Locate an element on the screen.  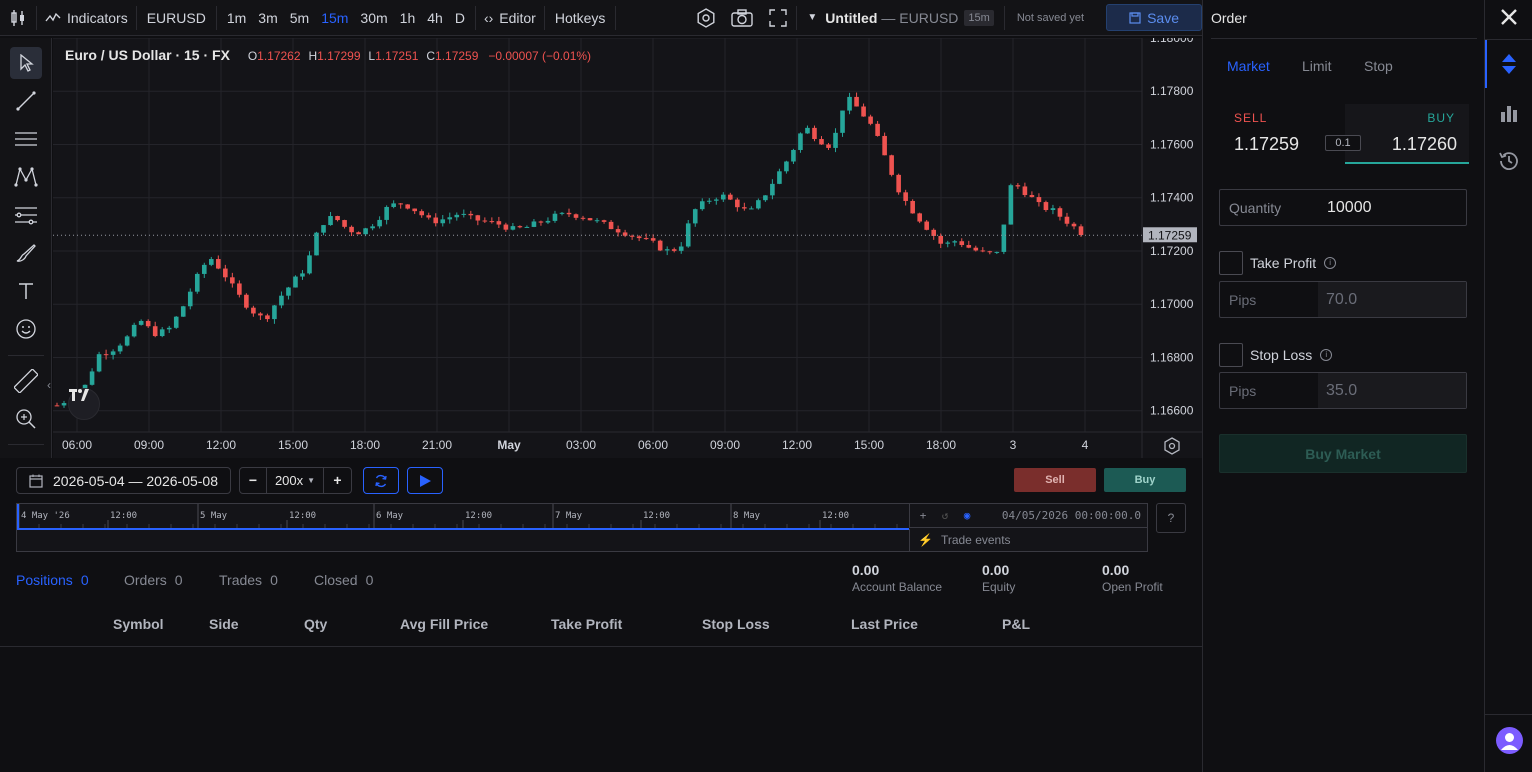
date-range-picker: 2026-05-04 — 2026-05-08 is located at coordinates (123, 480).